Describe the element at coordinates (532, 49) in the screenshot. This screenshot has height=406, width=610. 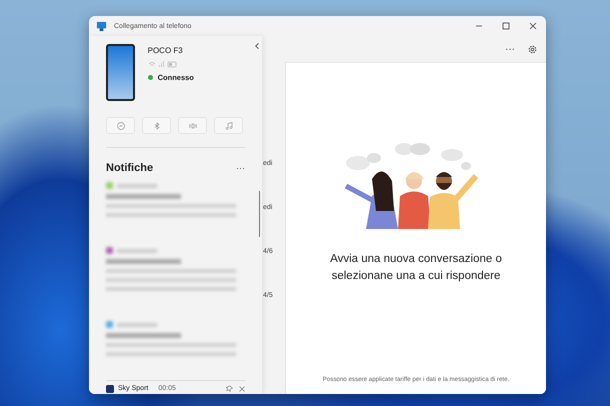
I see `settings-icon` at that location.